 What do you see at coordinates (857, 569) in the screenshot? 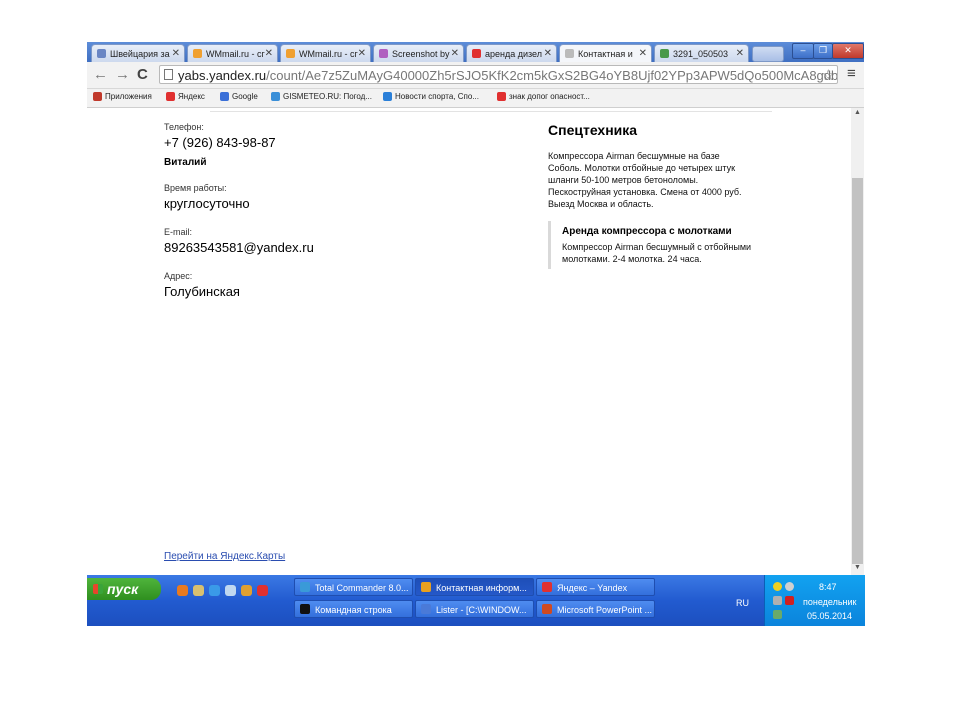
I see `scroll-down-arrow-icon: ▼` at bounding box center [857, 569].